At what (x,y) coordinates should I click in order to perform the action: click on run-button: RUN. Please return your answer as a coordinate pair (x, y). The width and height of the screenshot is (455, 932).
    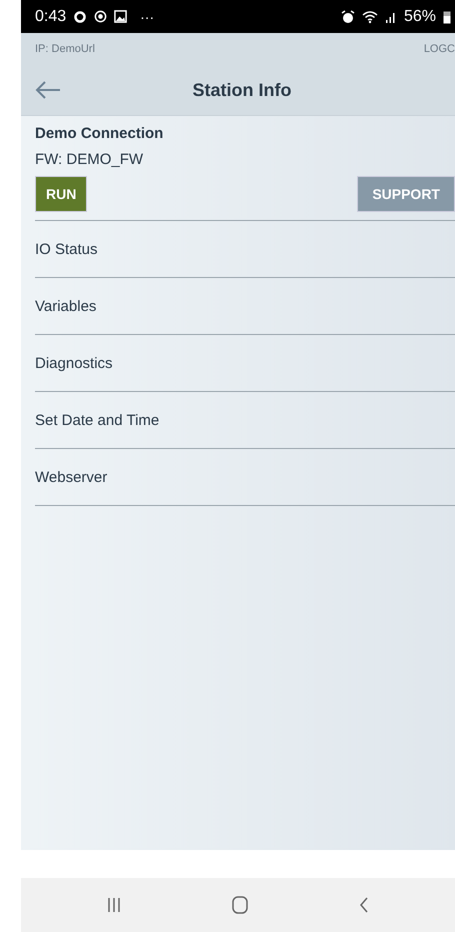
    Looking at the image, I should click on (61, 194).